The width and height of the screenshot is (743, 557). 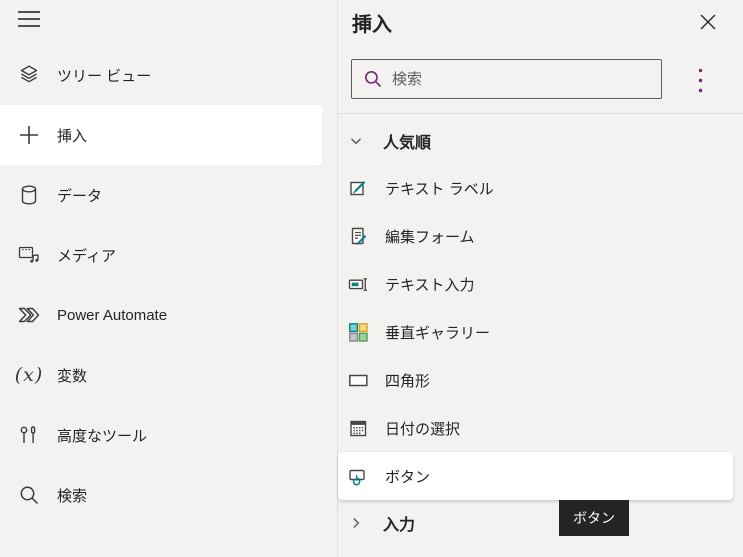 I want to click on advanced-tools-icon, so click(x=29, y=435).